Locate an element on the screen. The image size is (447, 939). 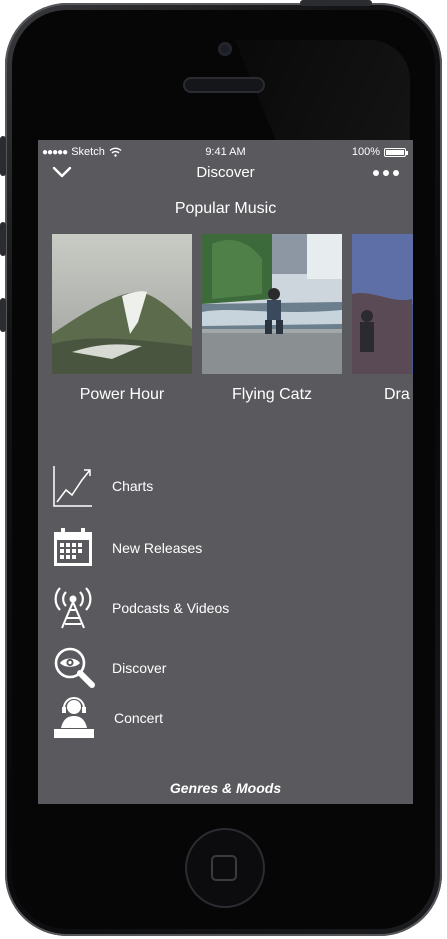
album-card: Flying Catz is located at coordinates (272, 318).